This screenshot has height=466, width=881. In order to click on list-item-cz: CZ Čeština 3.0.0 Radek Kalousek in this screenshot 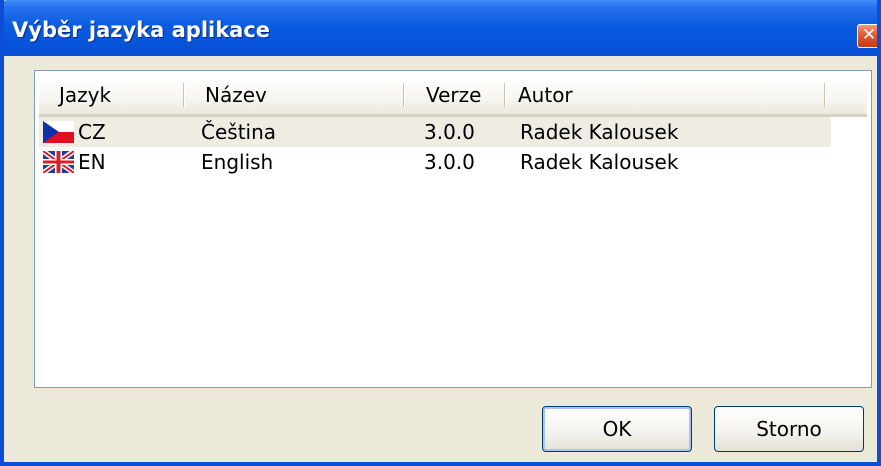, I will do `click(435, 132)`.